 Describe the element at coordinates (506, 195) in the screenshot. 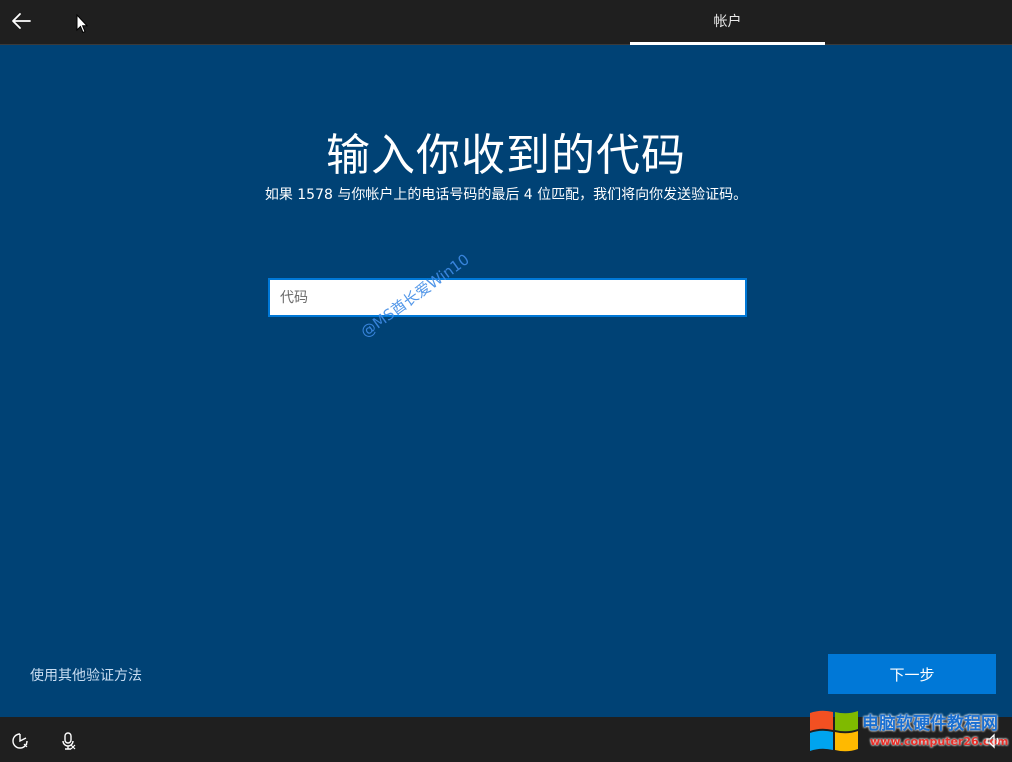

I see `page-subtitle: 如果 1578 与你帐户上的电话号码的最后 4 位匹配，我们将向你发送验证码。` at that location.